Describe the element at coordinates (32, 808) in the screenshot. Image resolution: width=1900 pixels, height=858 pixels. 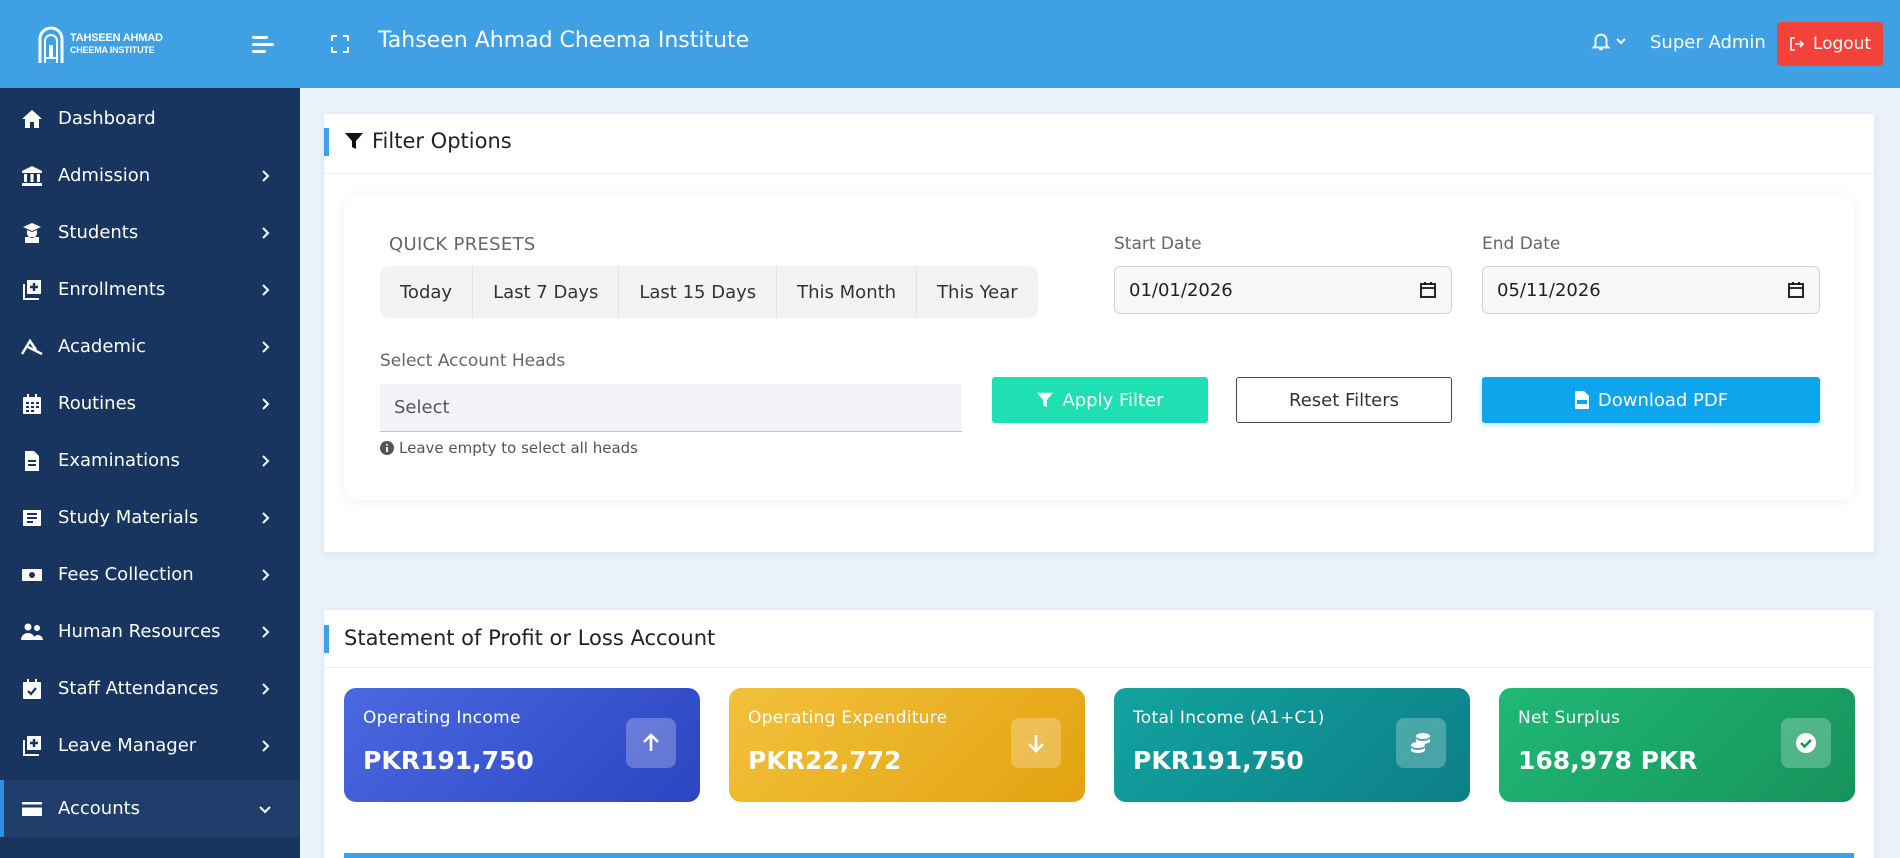
I see `credit-card-icon` at that location.